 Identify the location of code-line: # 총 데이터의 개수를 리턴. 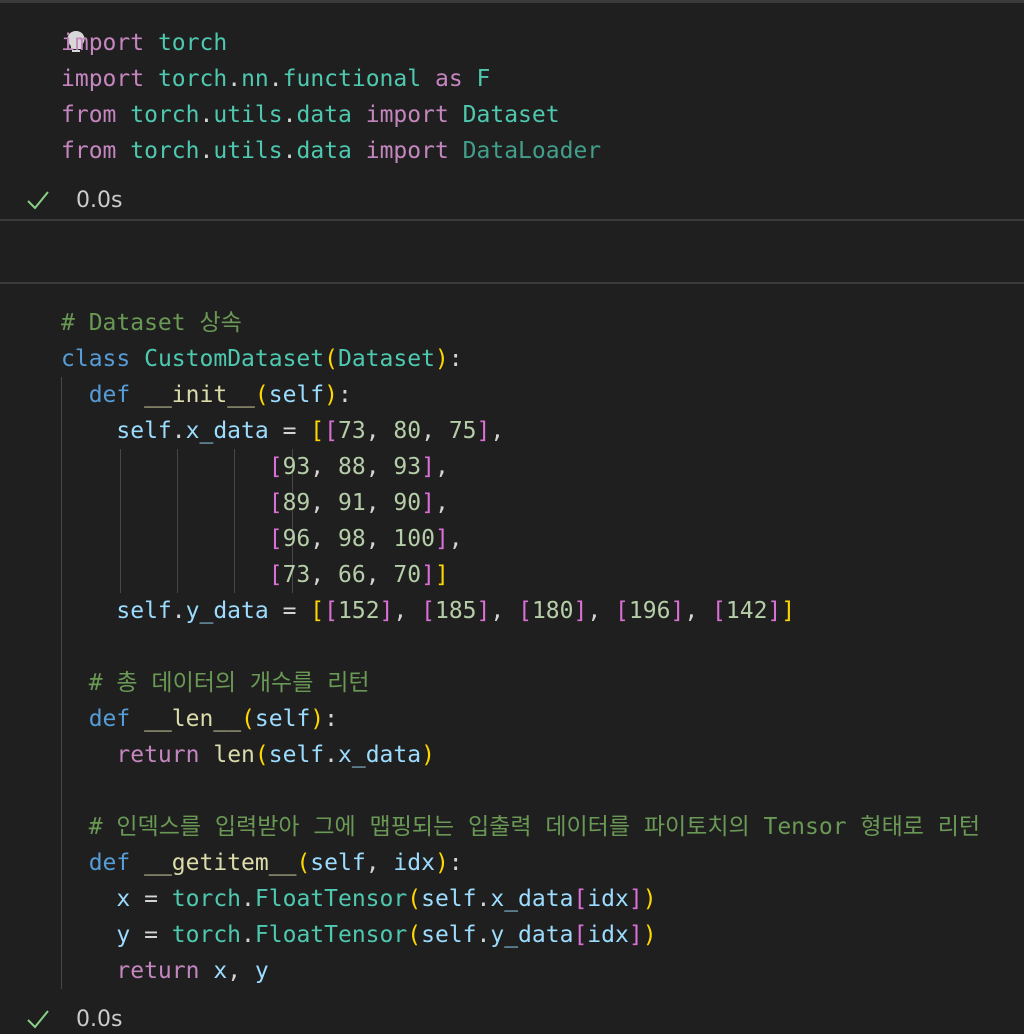
(520, 683).